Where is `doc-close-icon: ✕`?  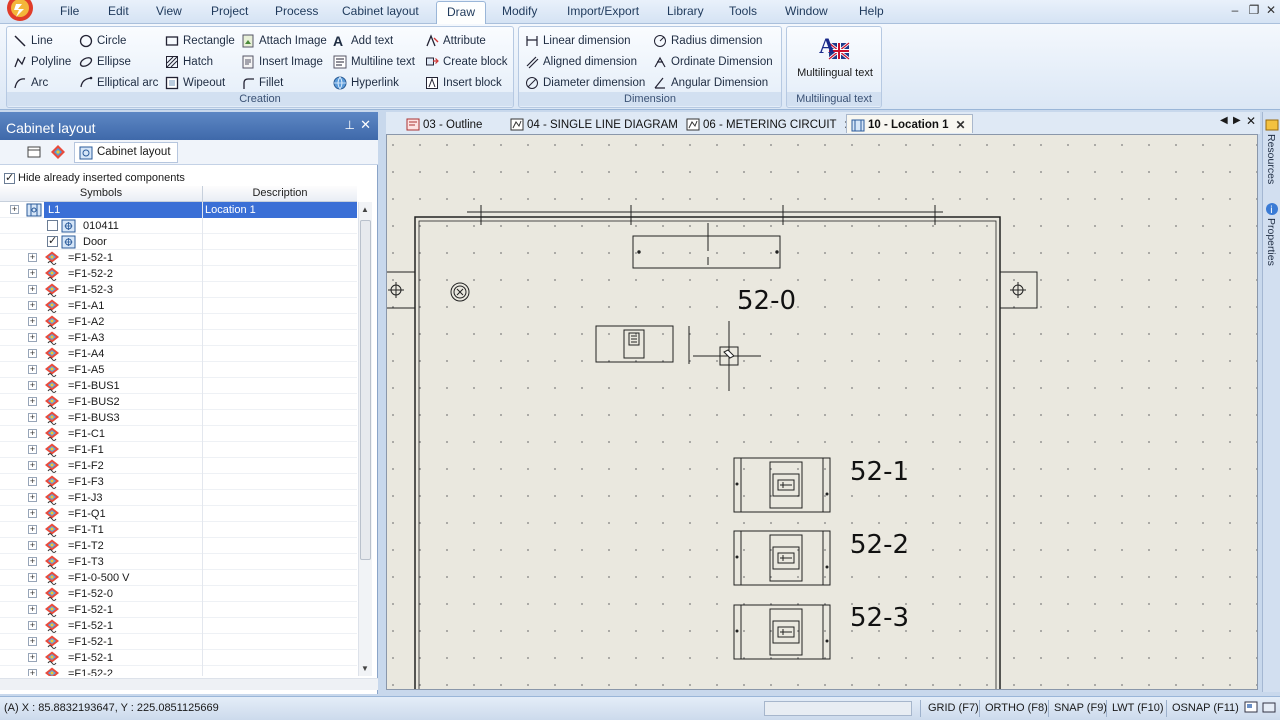
doc-close-icon: ✕ is located at coordinates (1251, 121).